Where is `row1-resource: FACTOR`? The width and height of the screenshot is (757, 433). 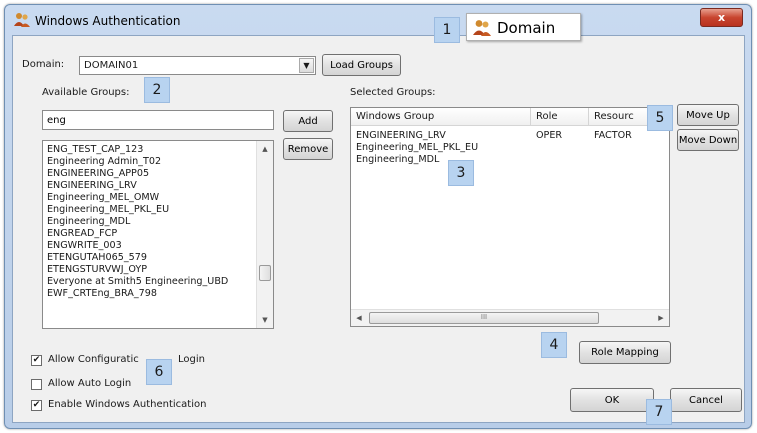
row1-resource: FACTOR is located at coordinates (613, 135).